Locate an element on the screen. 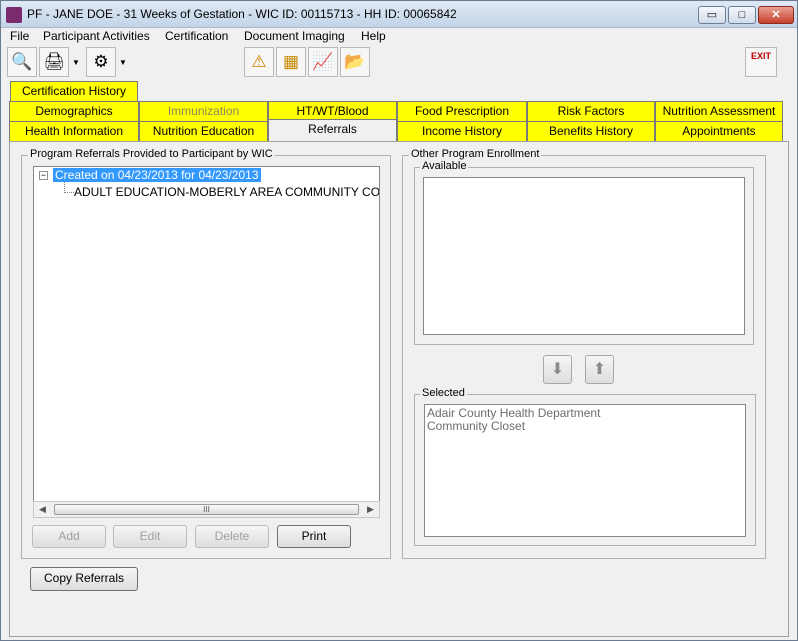 The width and height of the screenshot is (798, 641). notes-icon: ▦ is located at coordinates (291, 61).